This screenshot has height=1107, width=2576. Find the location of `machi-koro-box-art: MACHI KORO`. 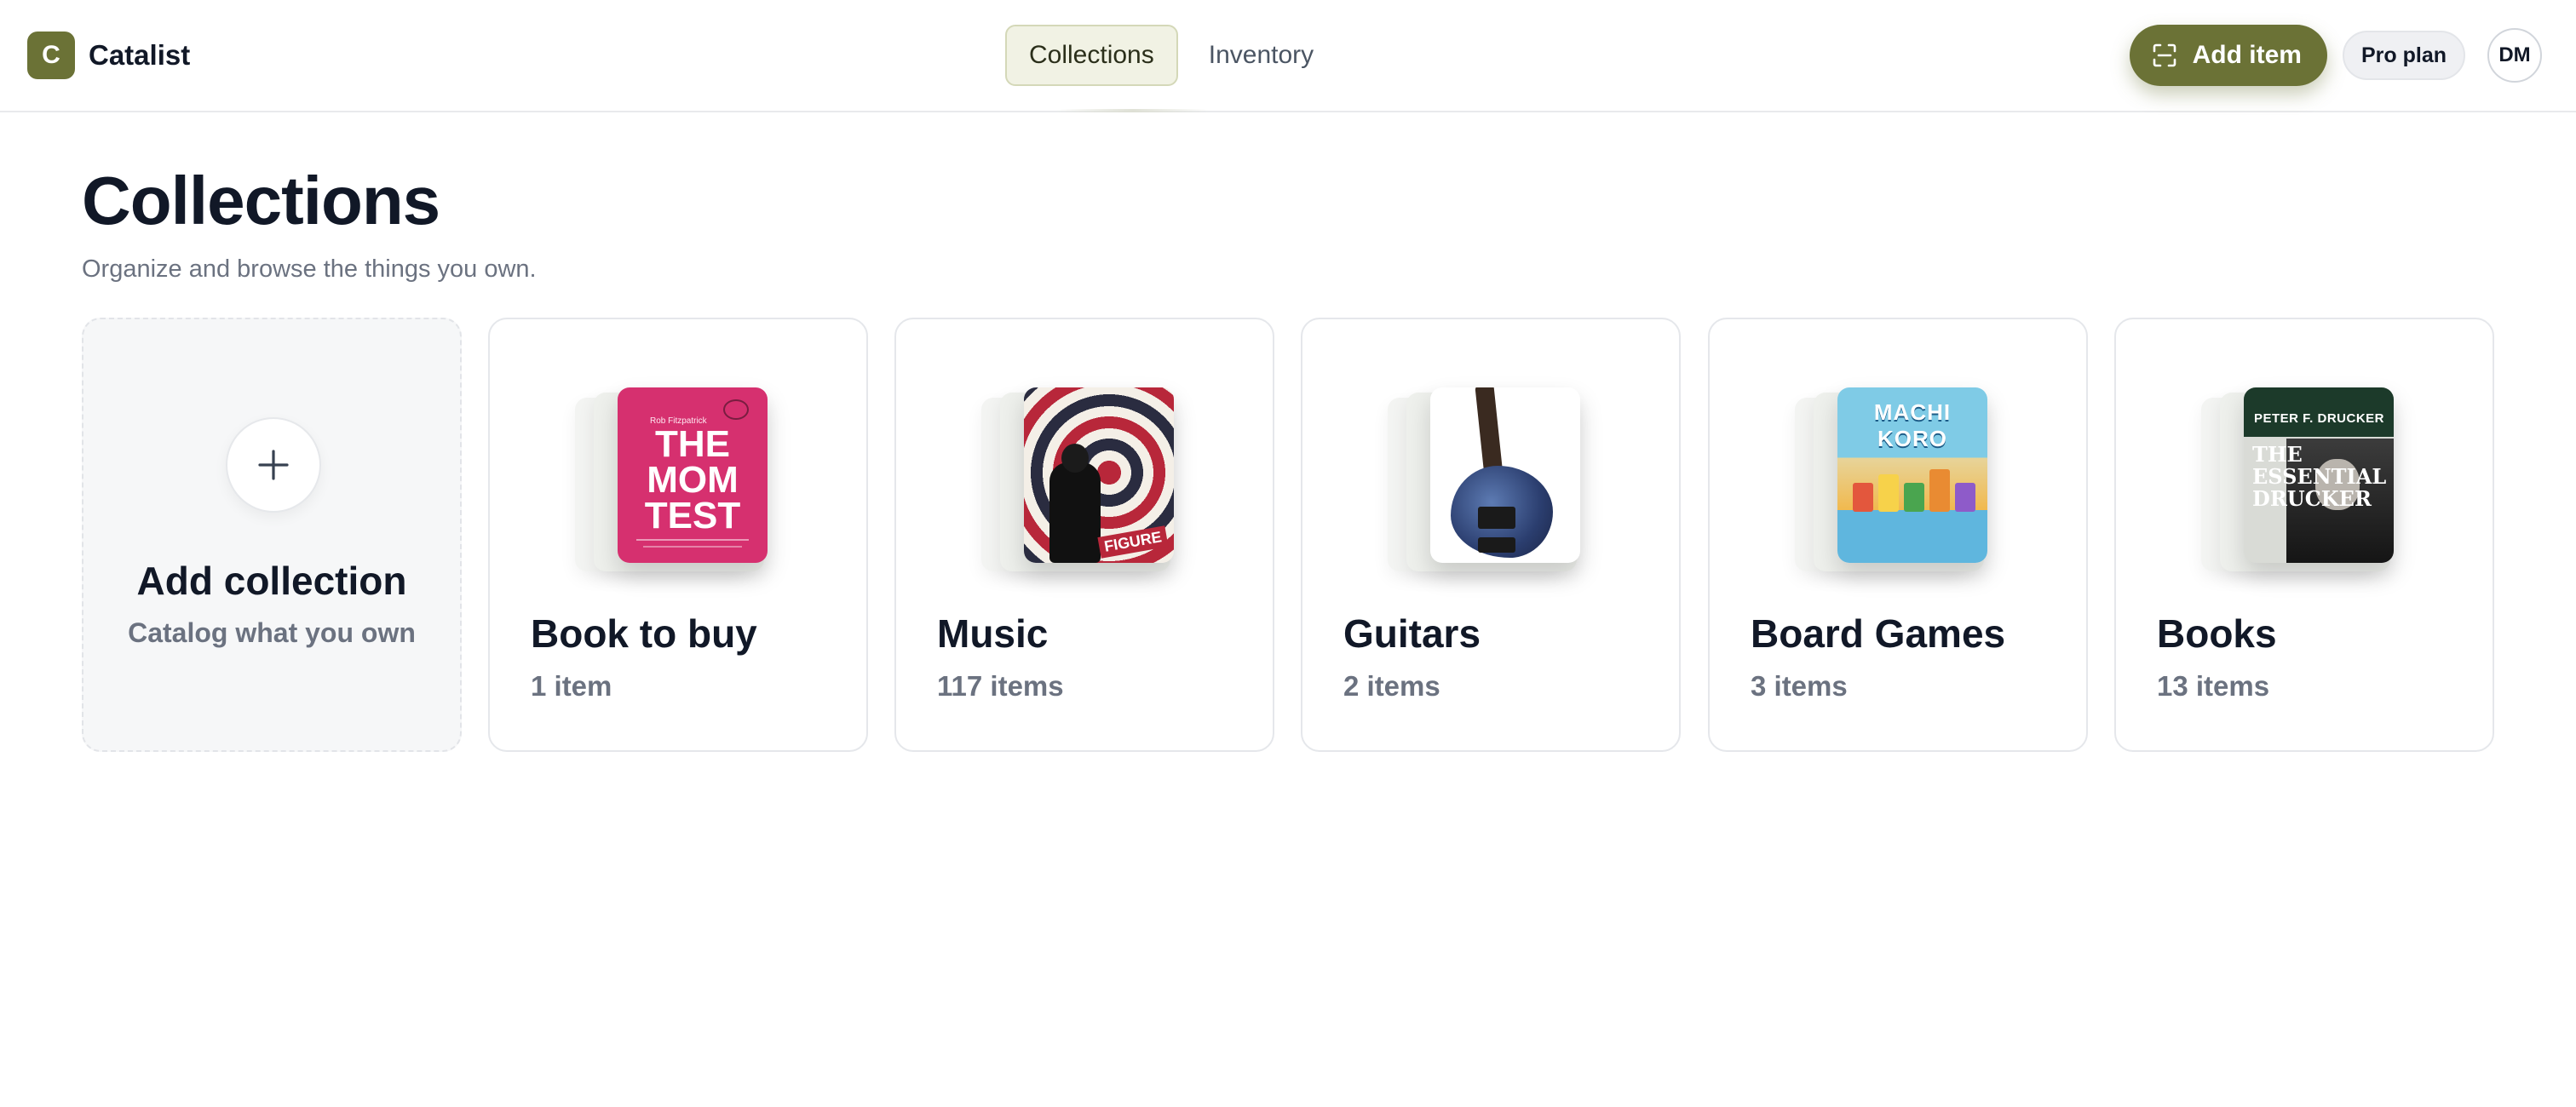

machi-koro-box-art: MACHI KORO is located at coordinates (1912, 475).